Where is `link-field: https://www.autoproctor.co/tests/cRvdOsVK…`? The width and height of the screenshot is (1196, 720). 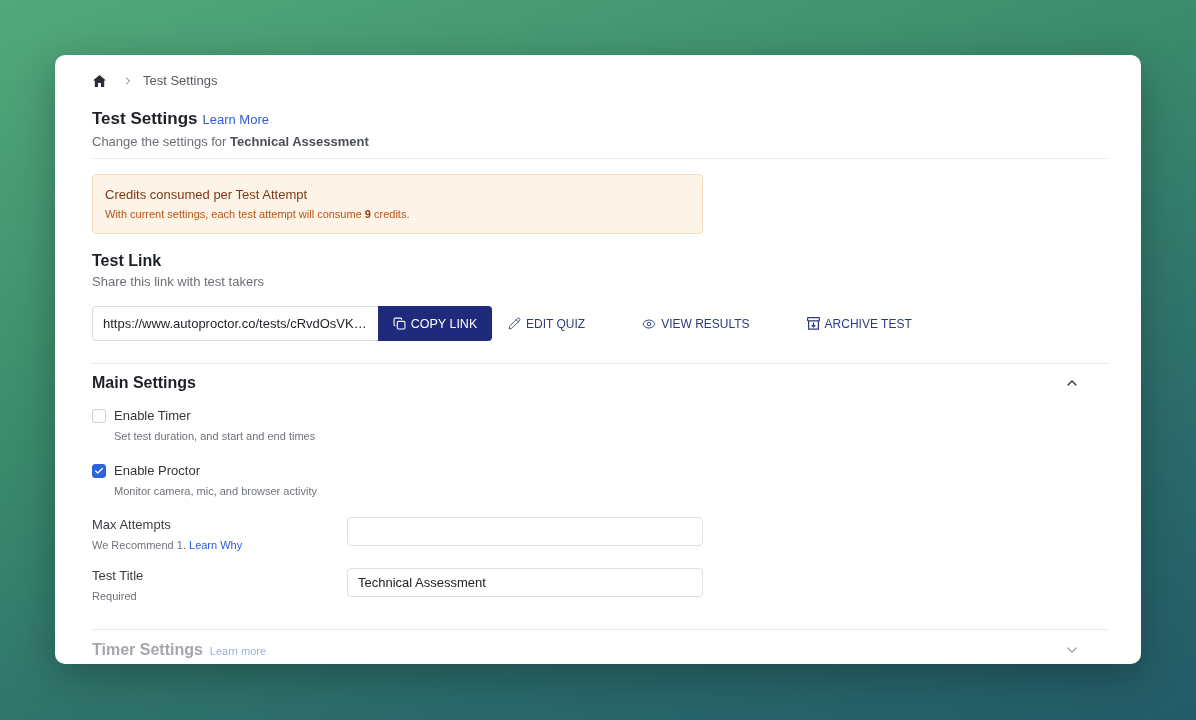 link-field: https://www.autoproctor.co/tests/cRvdOsVK… is located at coordinates (235, 323).